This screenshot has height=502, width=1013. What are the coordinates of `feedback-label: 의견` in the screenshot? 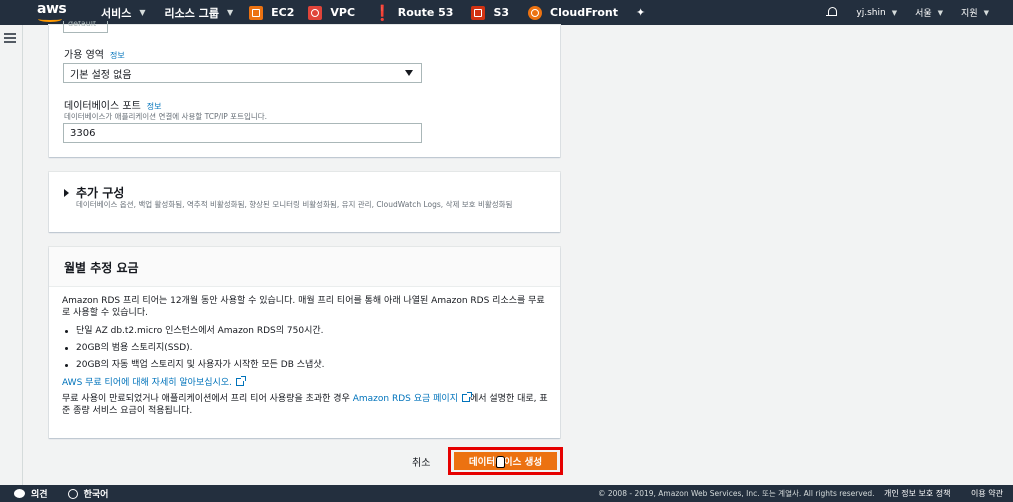 It's located at (39, 495).